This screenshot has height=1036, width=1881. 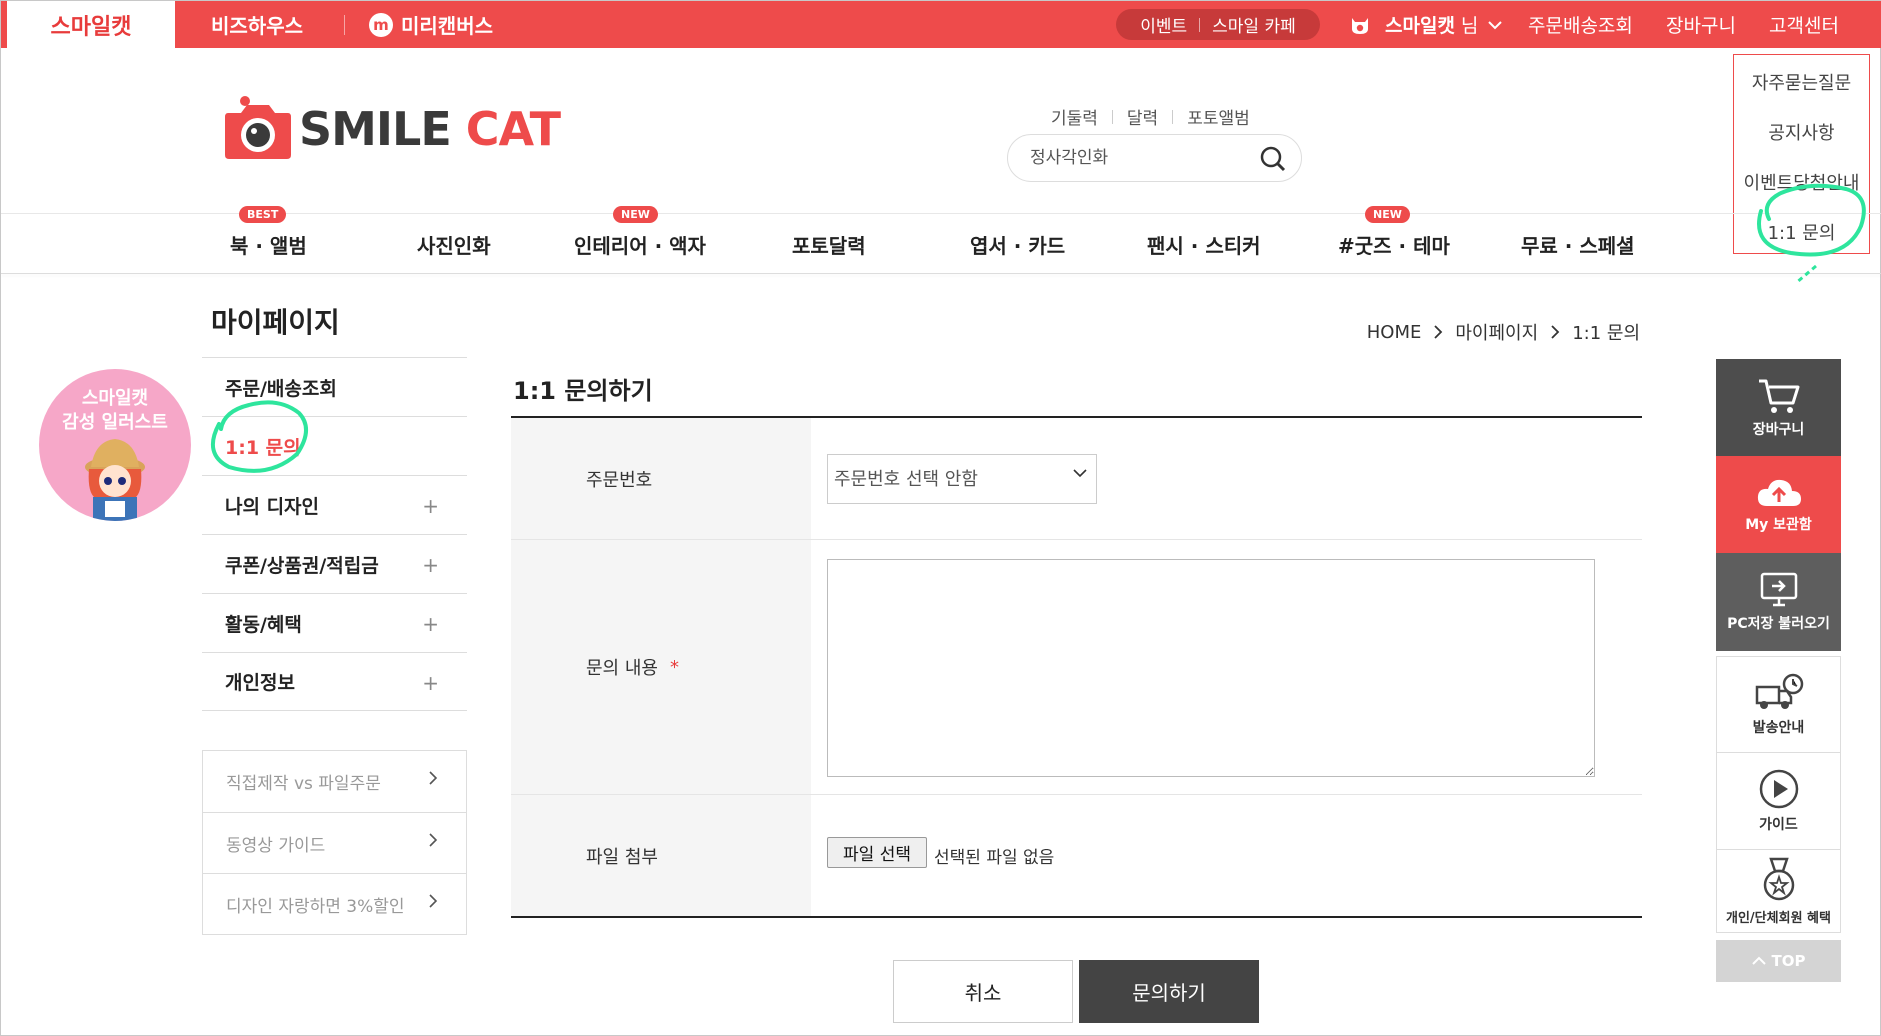 What do you see at coordinates (983, 991) in the screenshot?
I see `cancel-button: 취소` at bounding box center [983, 991].